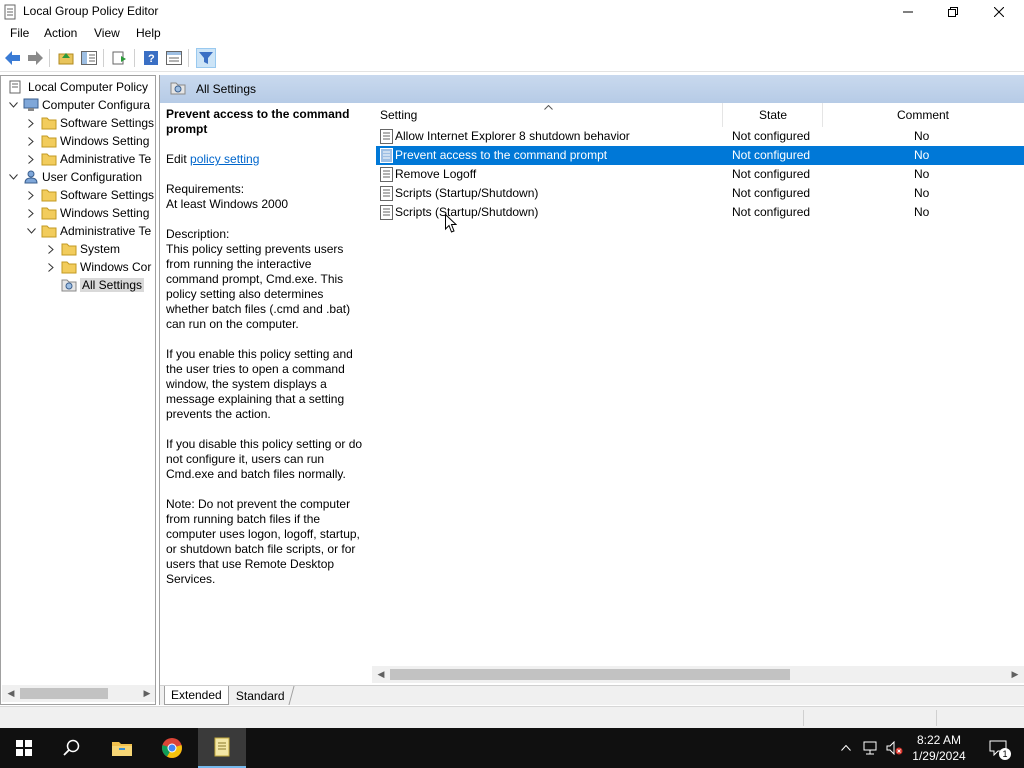 The width and height of the screenshot is (1024, 768). Describe the element at coordinates (998, 748) in the screenshot. I see `action-center-button: 1` at that location.